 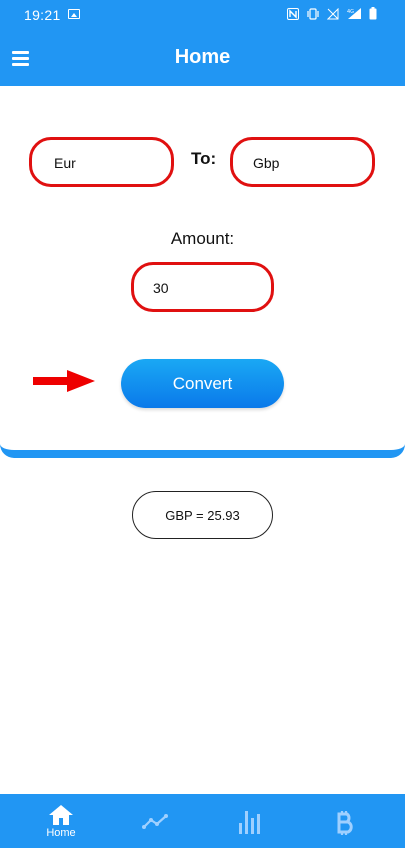 What do you see at coordinates (202, 383) in the screenshot?
I see `convert-button: Convert` at bounding box center [202, 383].